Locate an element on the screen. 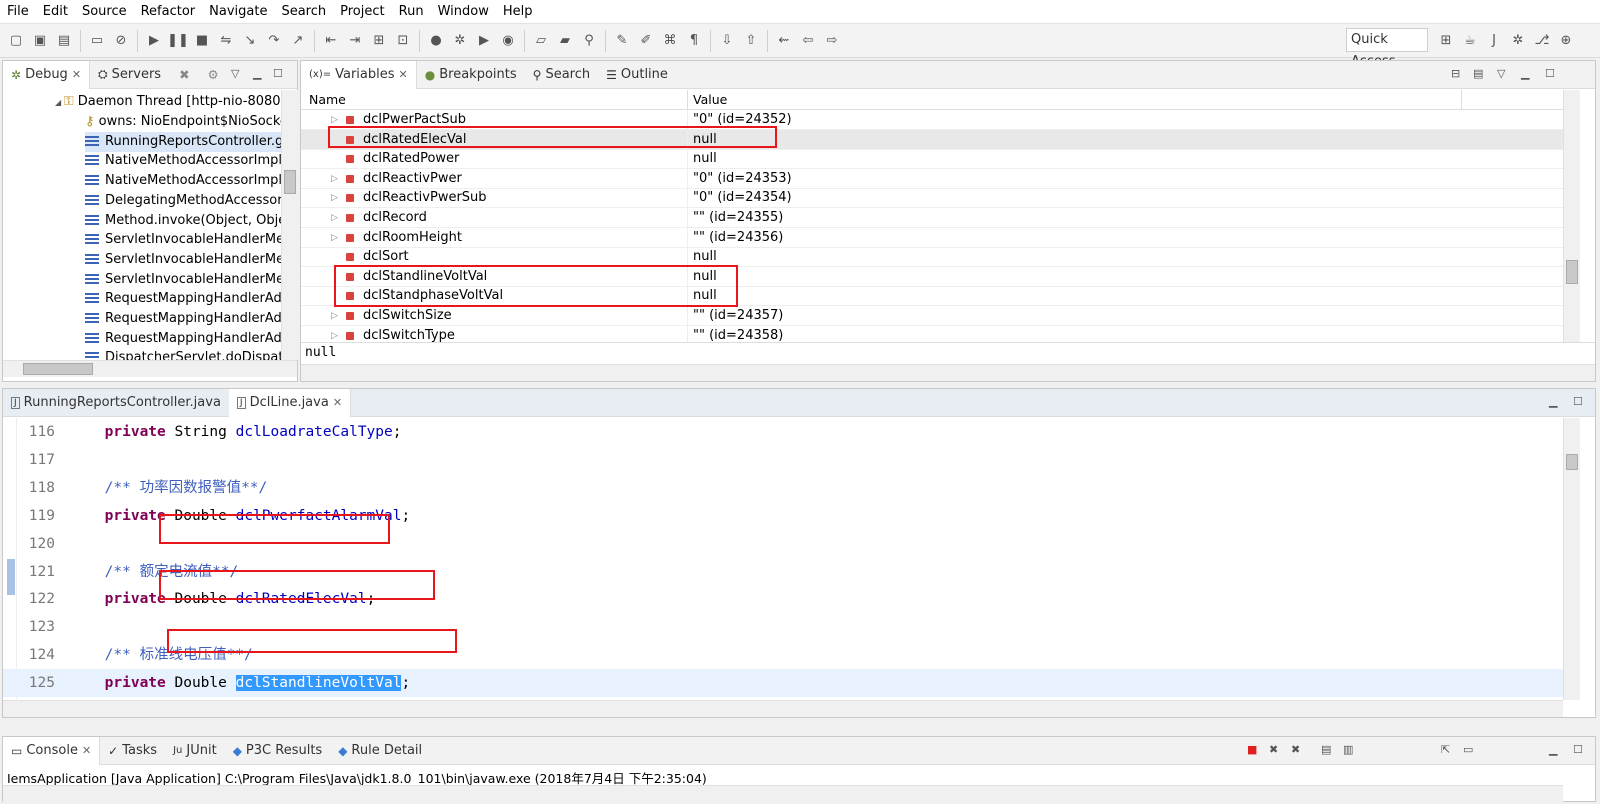 The height and width of the screenshot is (804, 1600). run-icon: ▶ is located at coordinates (484, 41).